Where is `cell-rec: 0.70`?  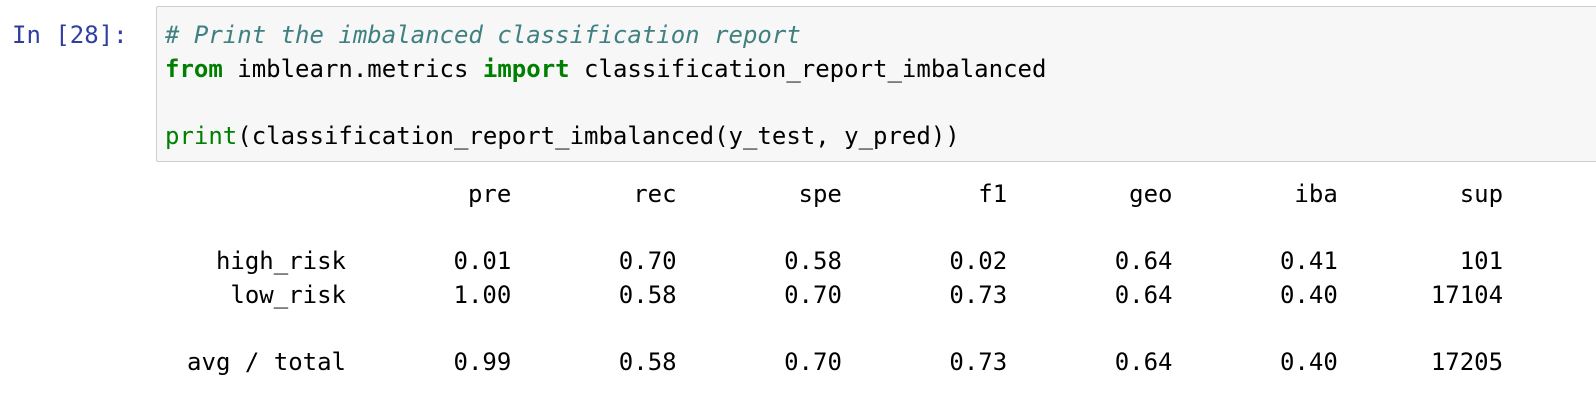
cell-rec: 0.70 is located at coordinates (647, 261).